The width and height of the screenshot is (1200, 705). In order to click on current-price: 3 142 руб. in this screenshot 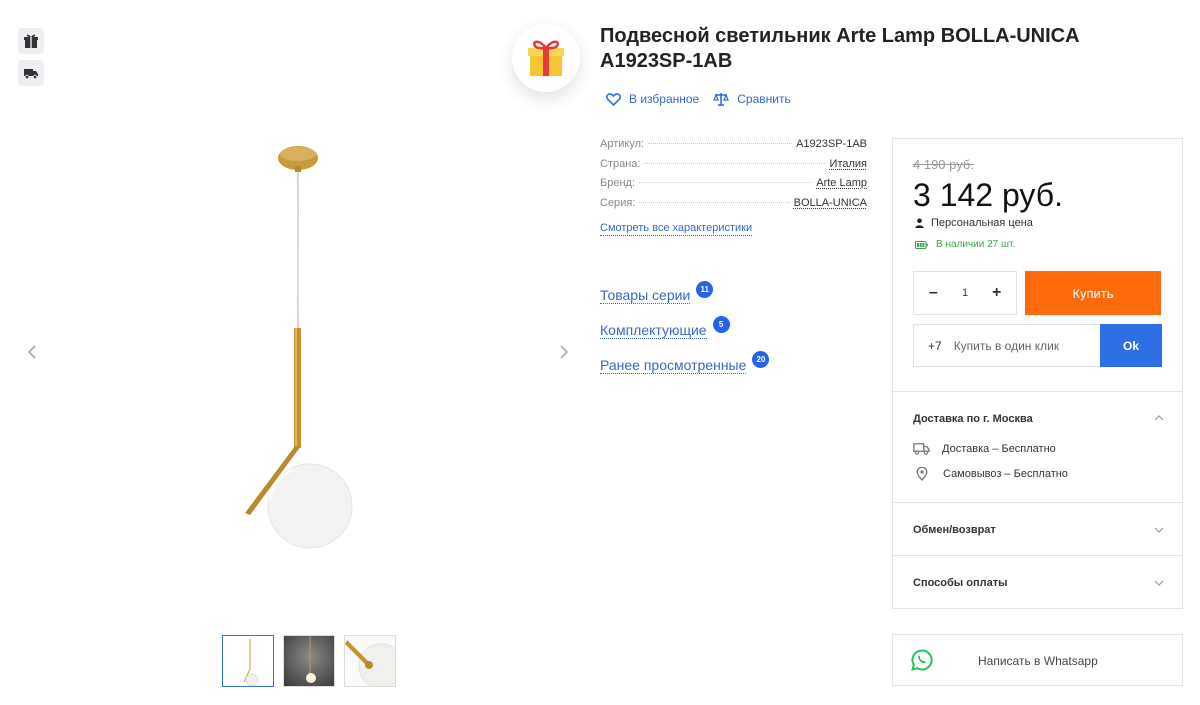, I will do `click(988, 195)`.